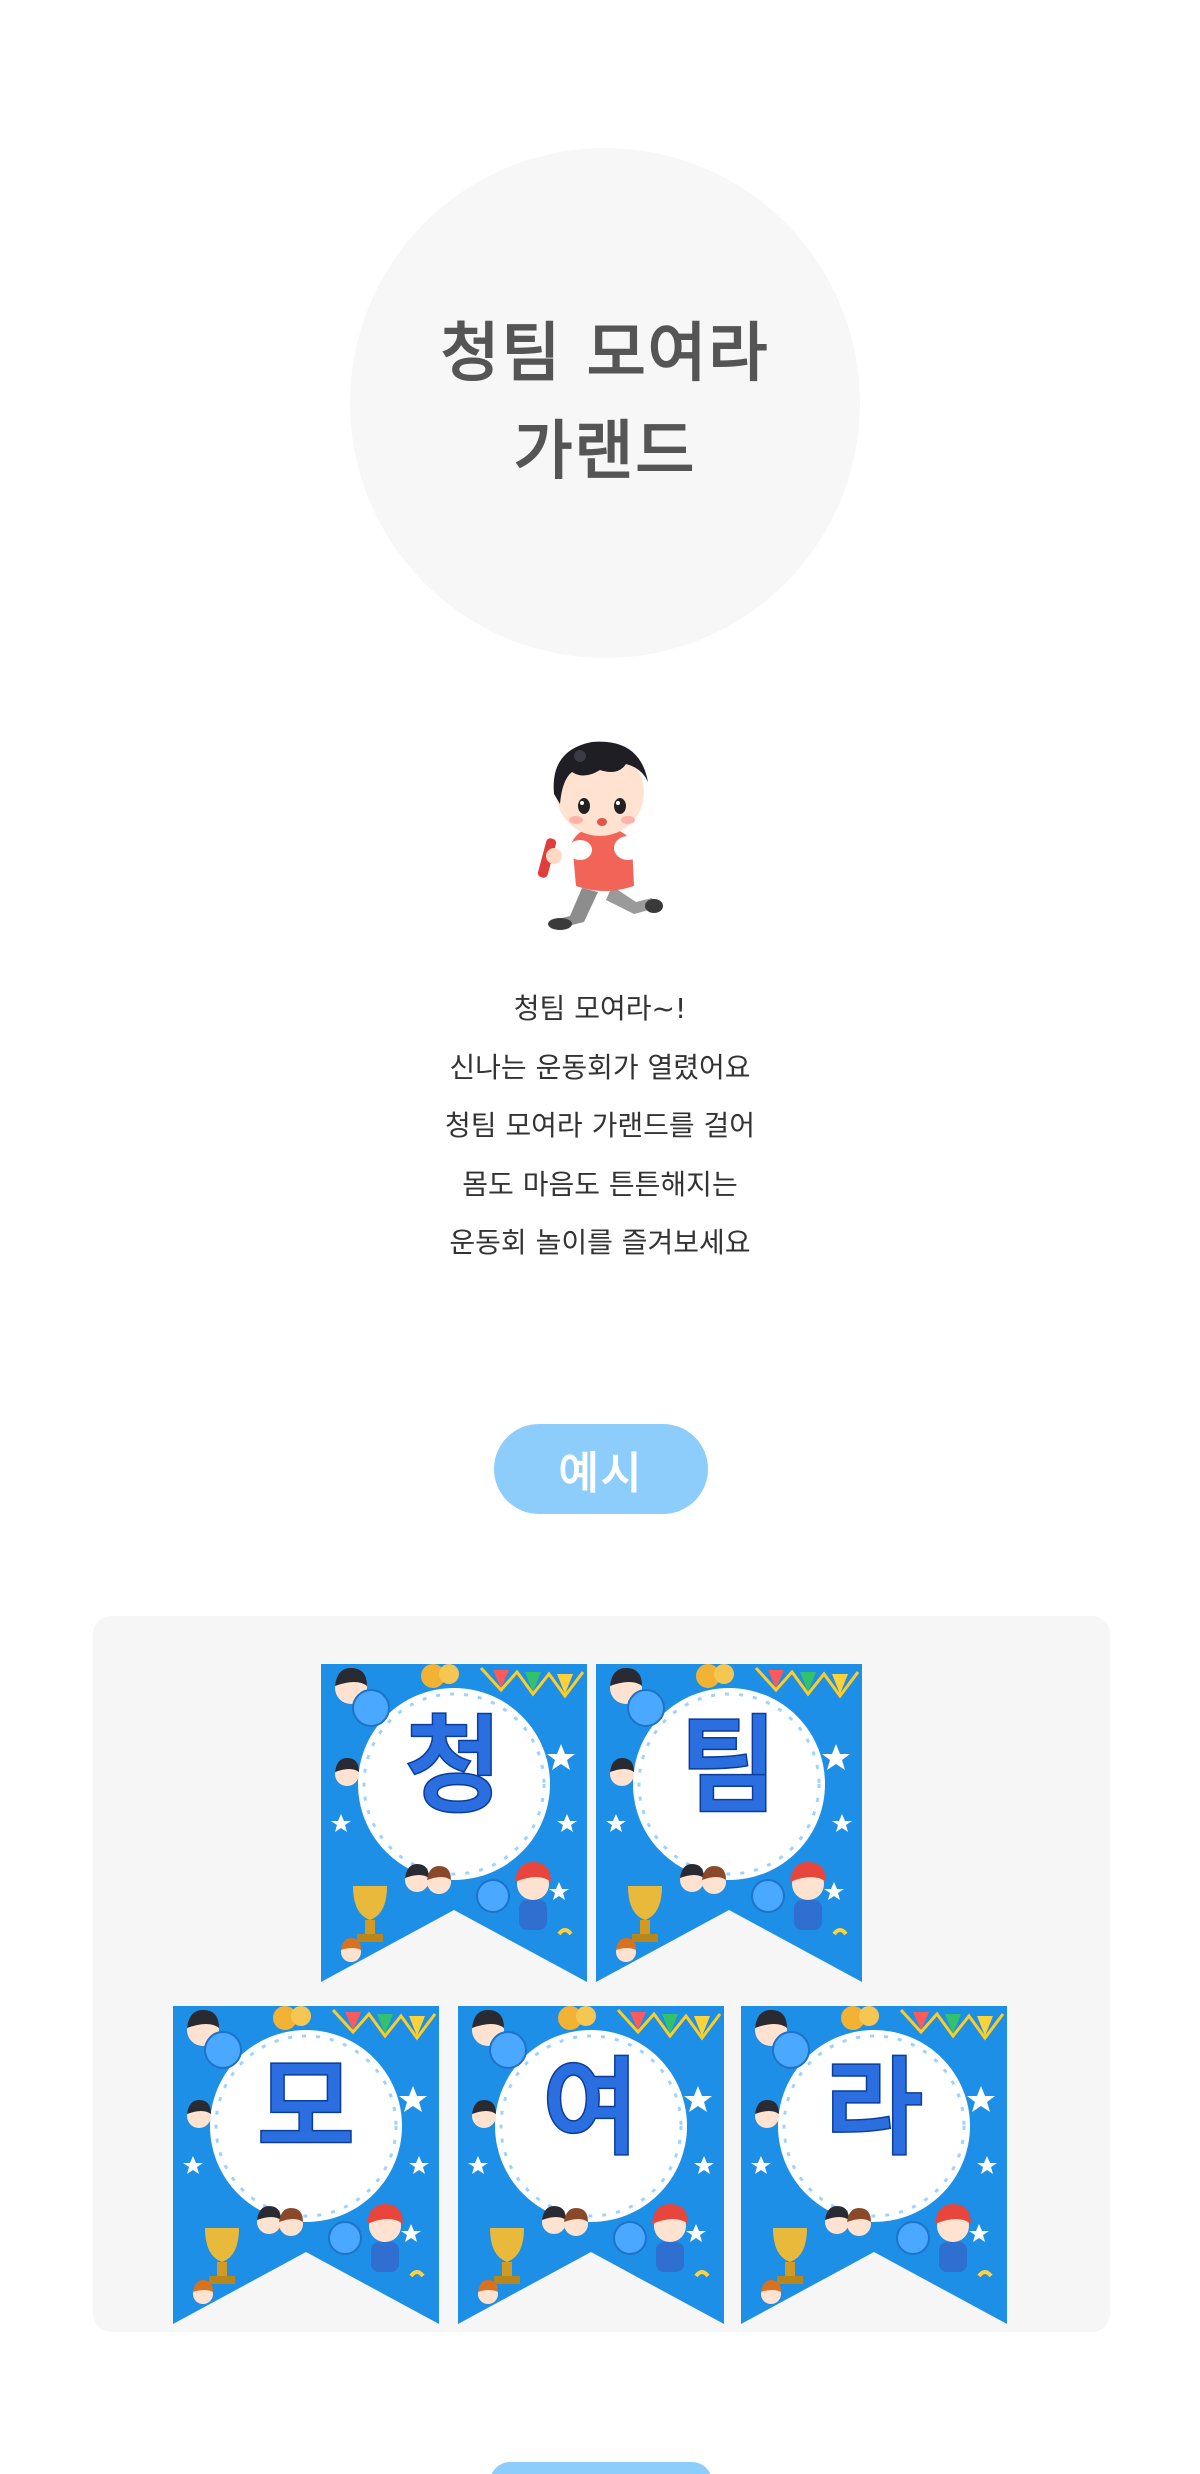 This screenshot has height=2474, width=1200. I want to click on pennant-card: 팀, so click(729, 1823).